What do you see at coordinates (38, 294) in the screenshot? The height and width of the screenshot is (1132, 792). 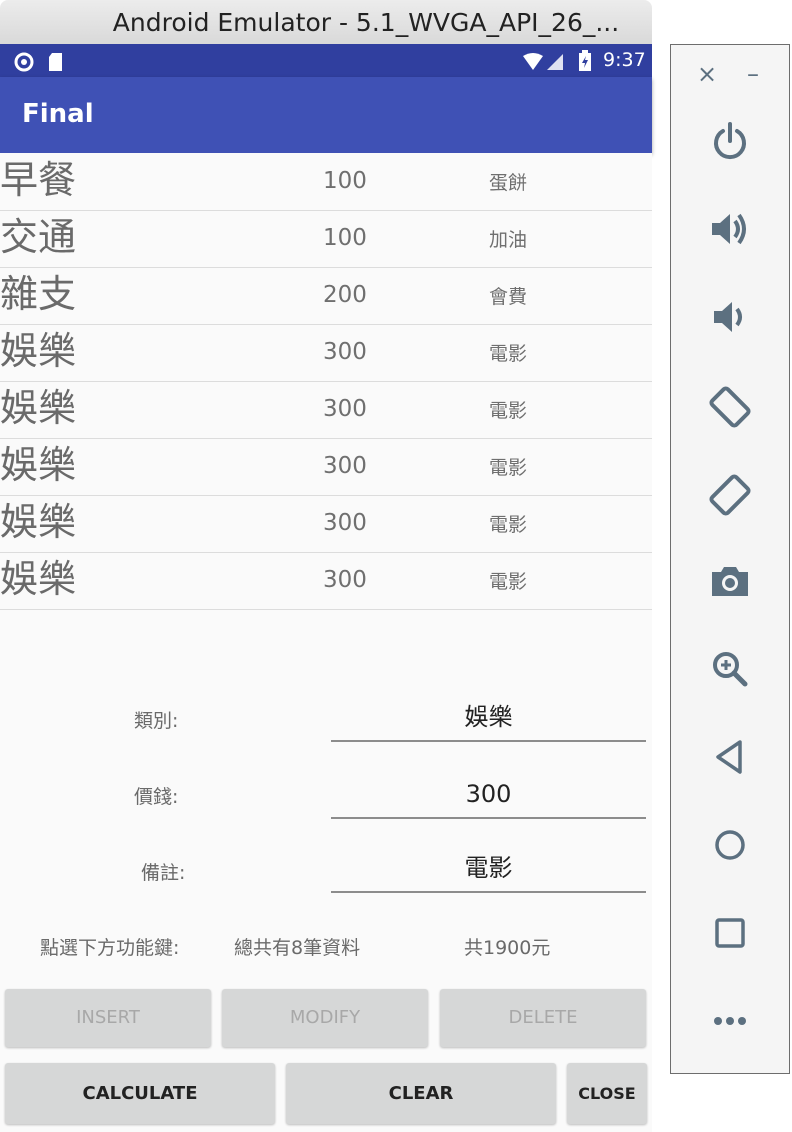 I see `record-category: 雜支` at bounding box center [38, 294].